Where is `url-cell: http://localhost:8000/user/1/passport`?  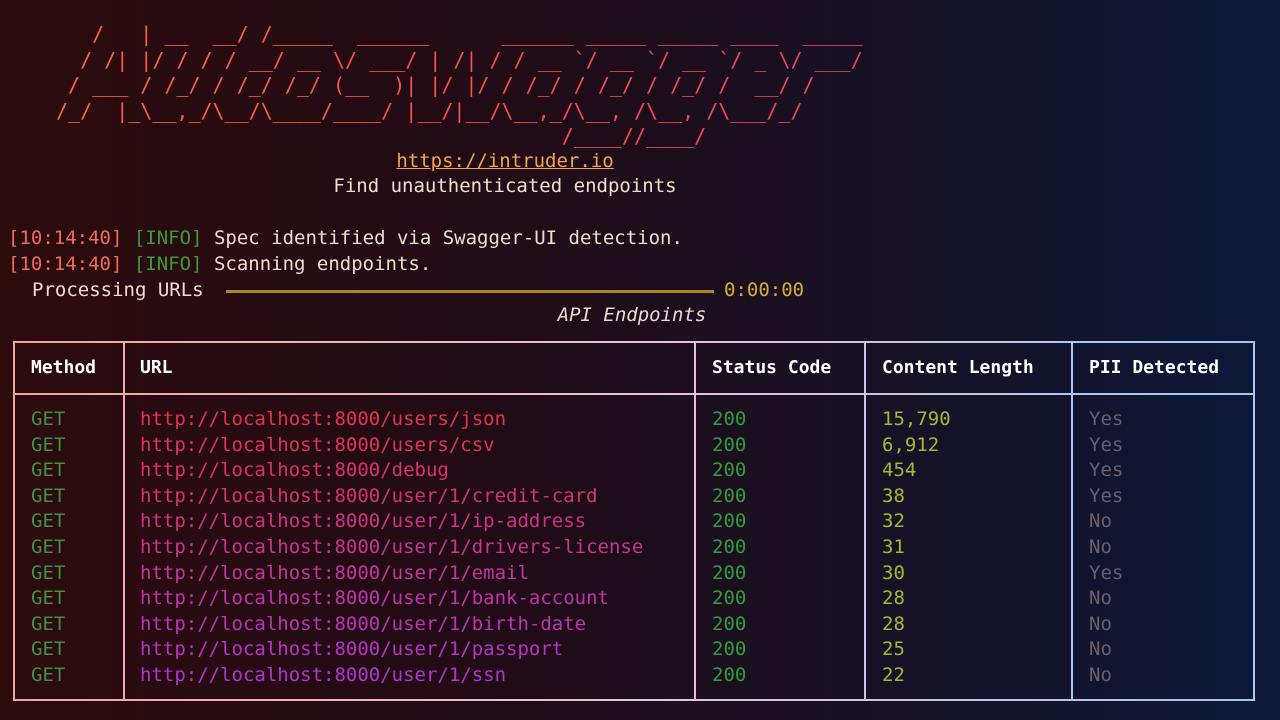 url-cell: http://localhost:8000/user/1/passport is located at coordinates (351, 650).